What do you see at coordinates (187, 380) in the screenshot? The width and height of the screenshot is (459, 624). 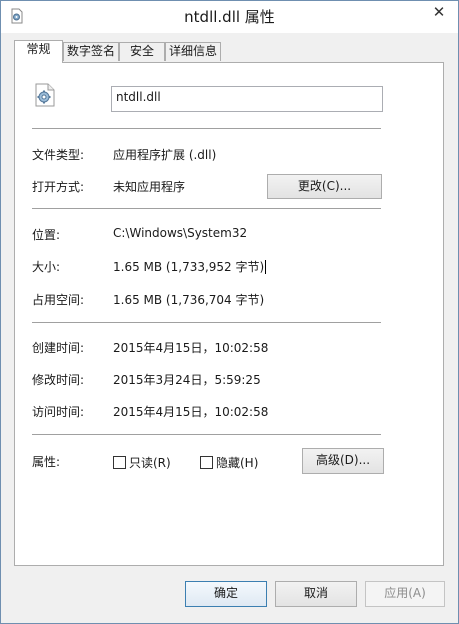 I see `modified-value: 2015年3月24日，5:59:25` at bounding box center [187, 380].